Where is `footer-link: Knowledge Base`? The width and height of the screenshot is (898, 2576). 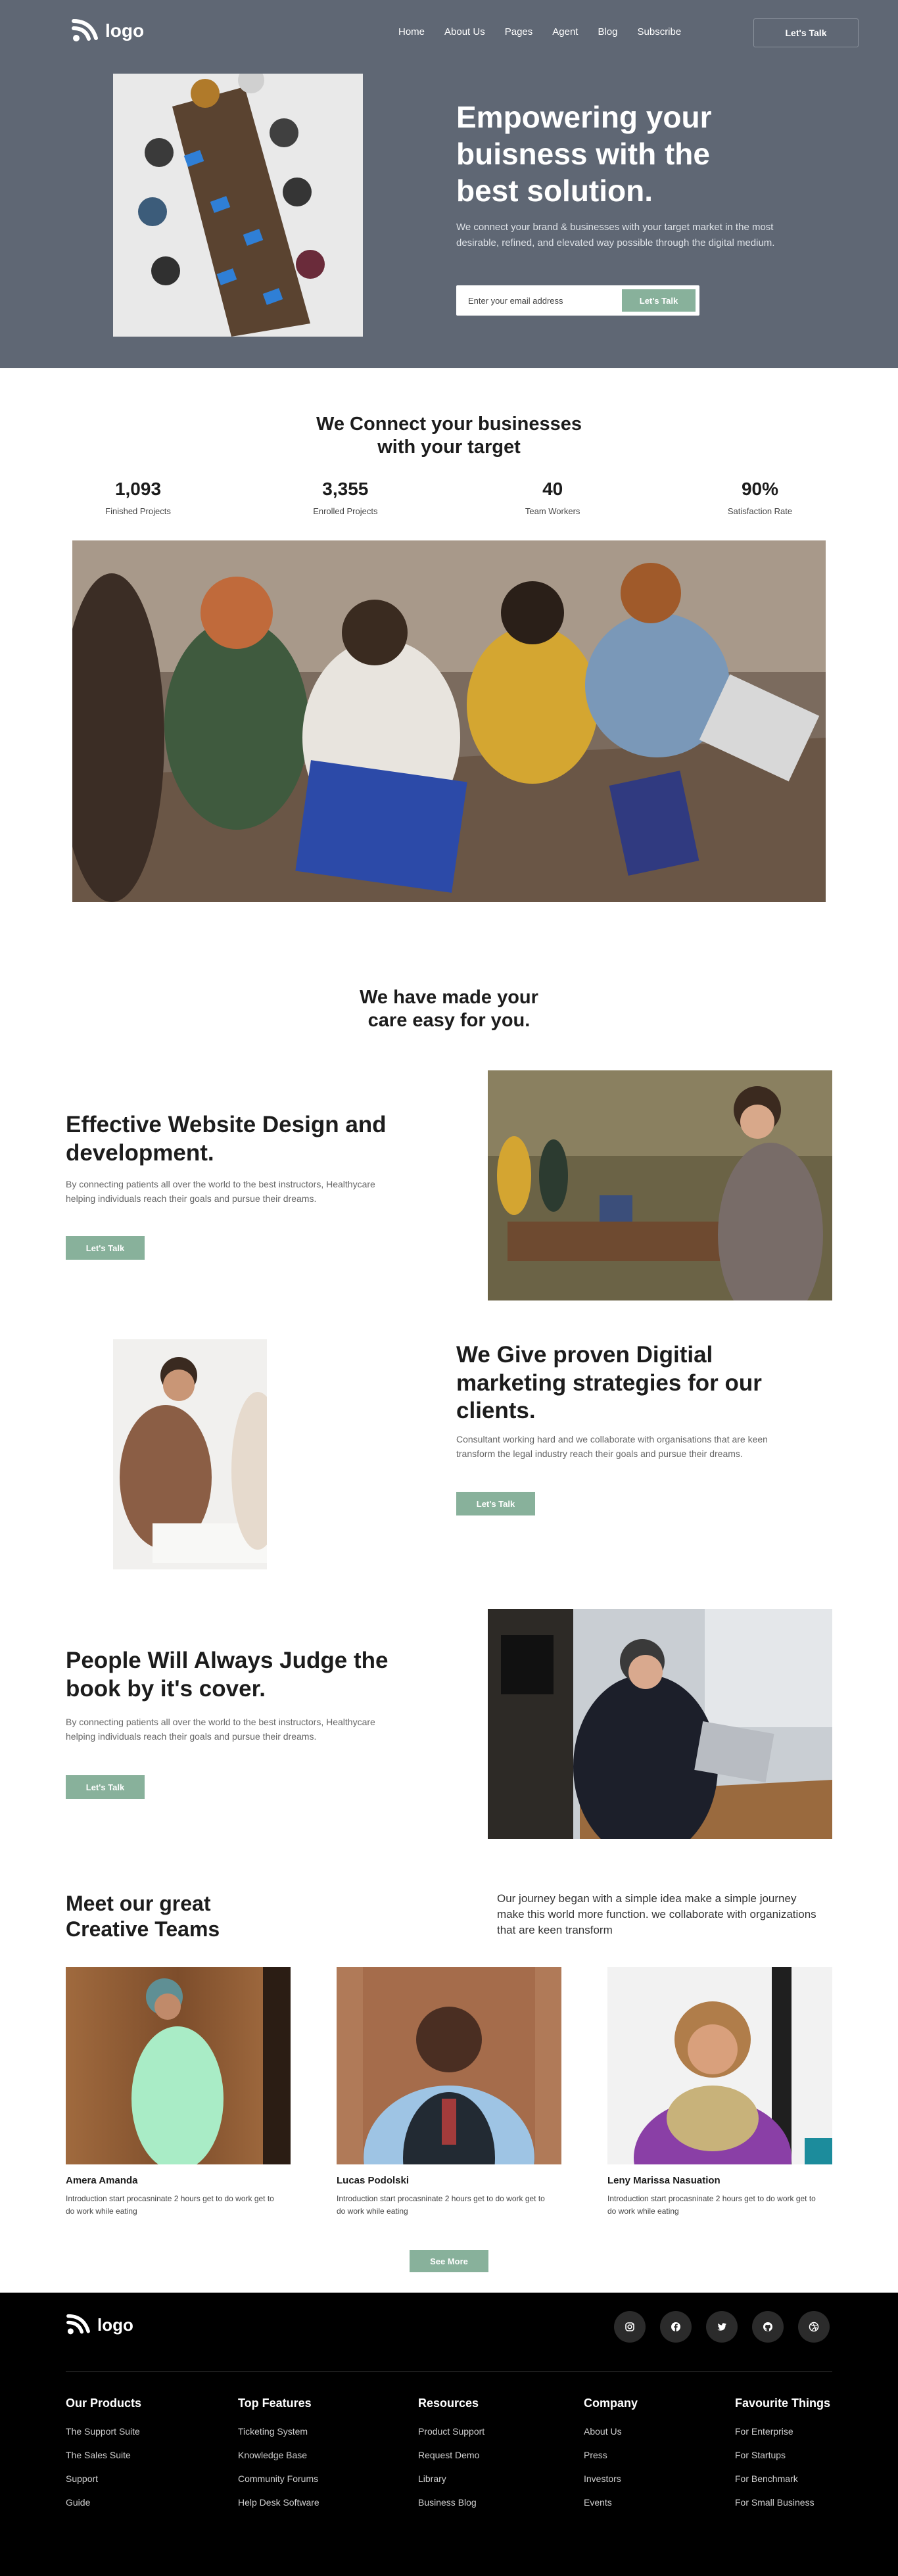 footer-link: Knowledge Base is located at coordinates (278, 2455).